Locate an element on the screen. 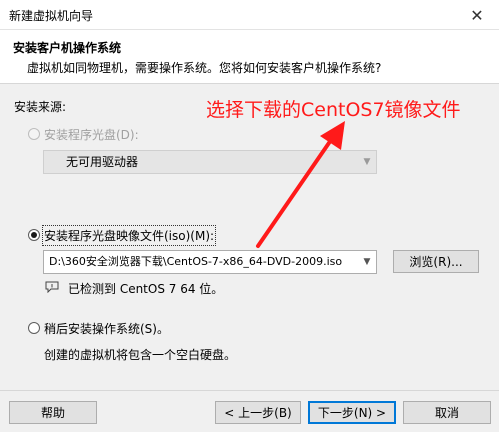 The height and width of the screenshot is (432, 499). footer-divider is located at coordinates (249, 390).